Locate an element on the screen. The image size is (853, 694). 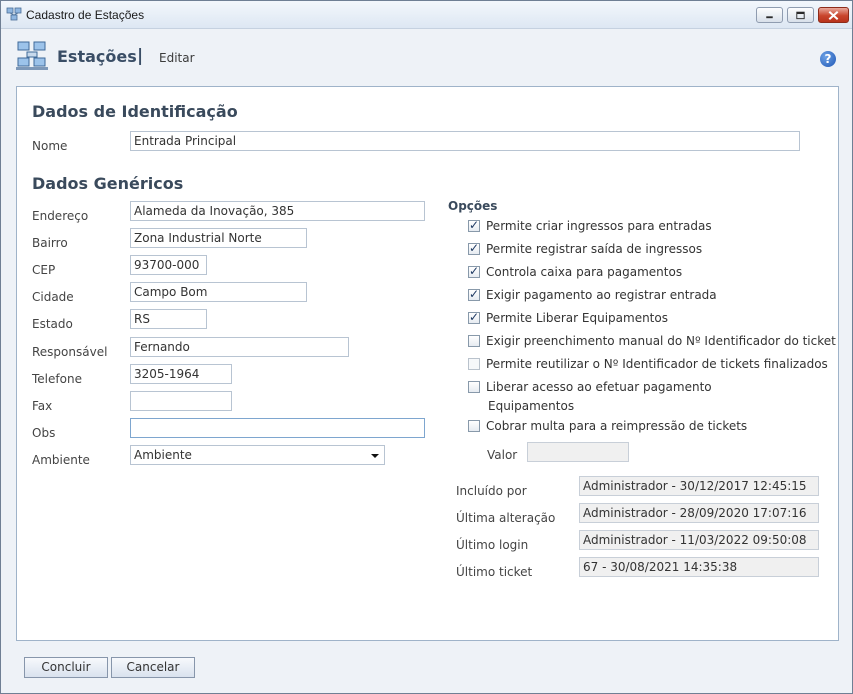
valor-field is located at coordinates (578, 452).